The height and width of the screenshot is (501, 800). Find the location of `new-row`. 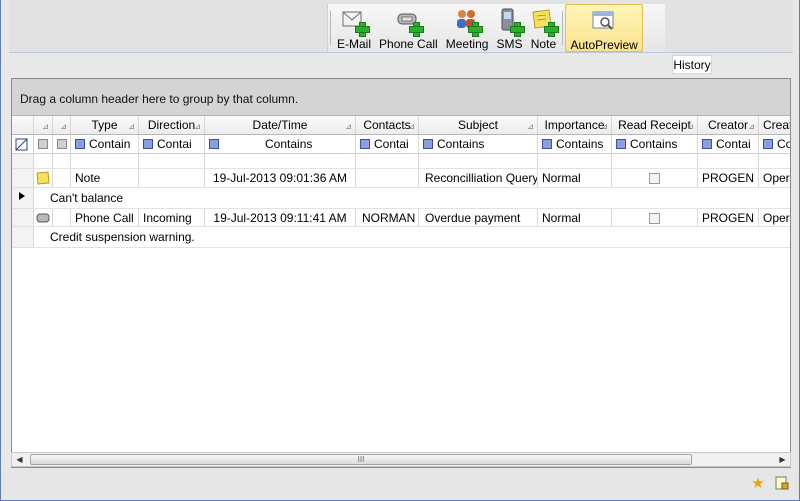

new-row is located at coordinates (401, 161).